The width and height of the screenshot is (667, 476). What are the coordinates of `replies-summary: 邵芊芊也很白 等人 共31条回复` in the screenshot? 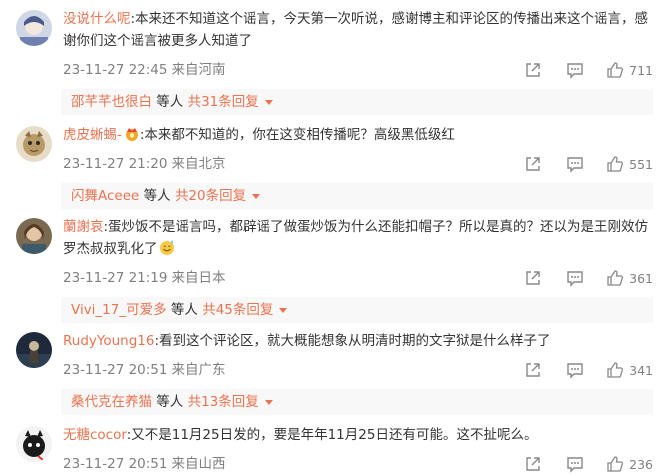 It's located at (357, 102).